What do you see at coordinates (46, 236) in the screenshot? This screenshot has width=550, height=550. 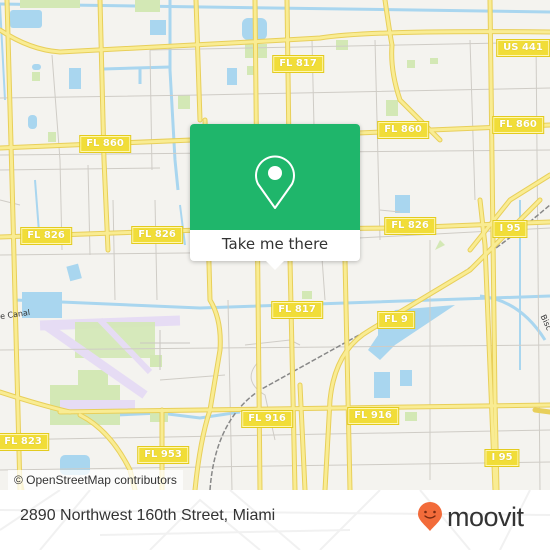 I see `route-shield-fl826-left: FL 826` at bounding box center [46, 236].